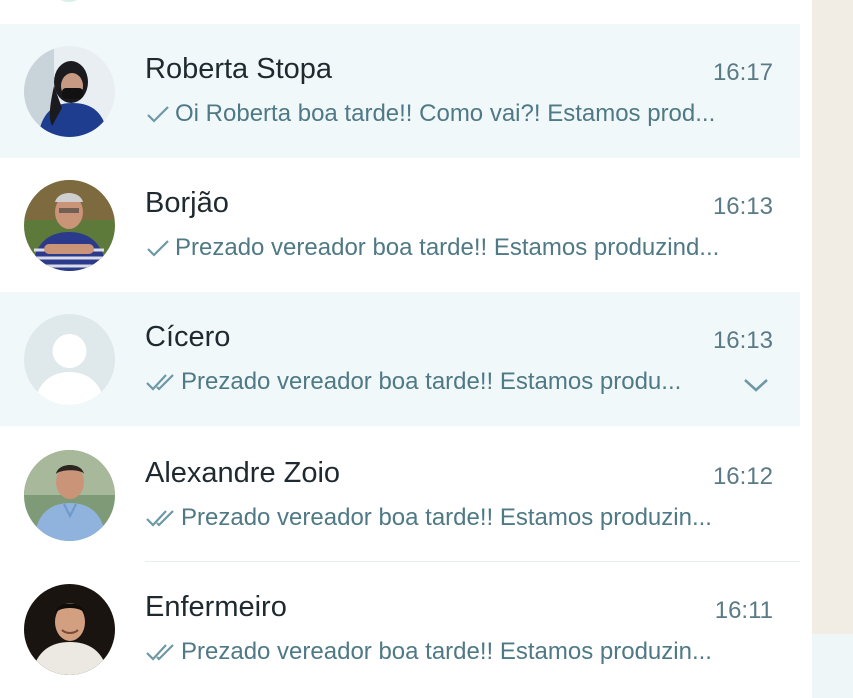 The height and width of the screenshot is (698, 853). Describe the element at coordinates (743, 610) in the screenshot. I see `message-time: 16:11` at that location.